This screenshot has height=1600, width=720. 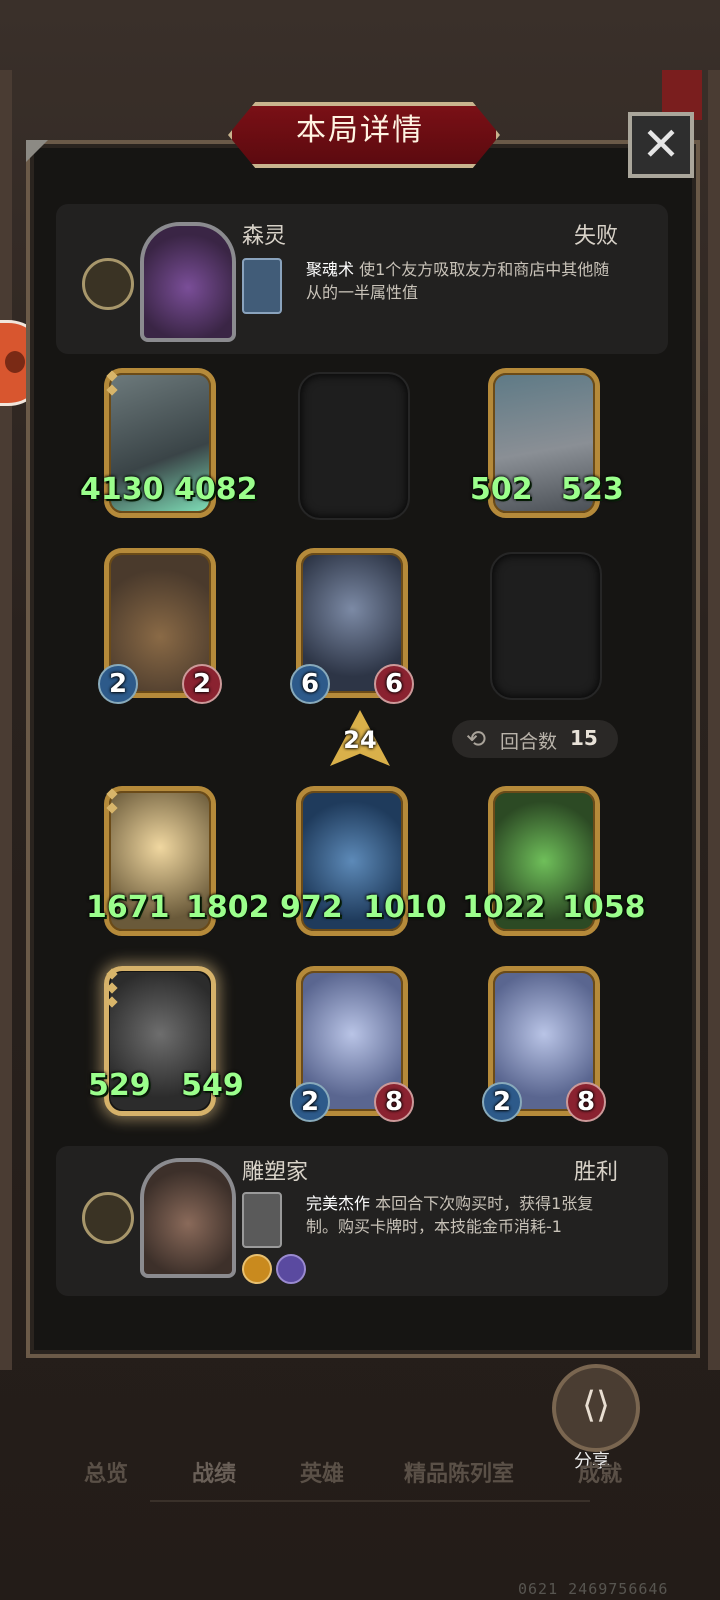 What do you see at coordinates (37, 151) in the screenshot?
I see `panel-corner` at bounding box center [37, 151].